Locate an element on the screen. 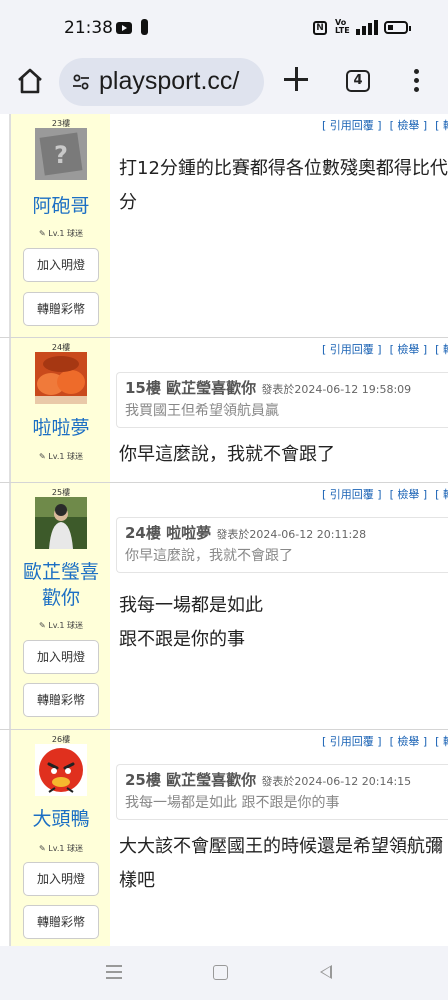 The height and width of the screenshot is (1000, 448). recent-apps-icon is located at coordinates (114, 972).